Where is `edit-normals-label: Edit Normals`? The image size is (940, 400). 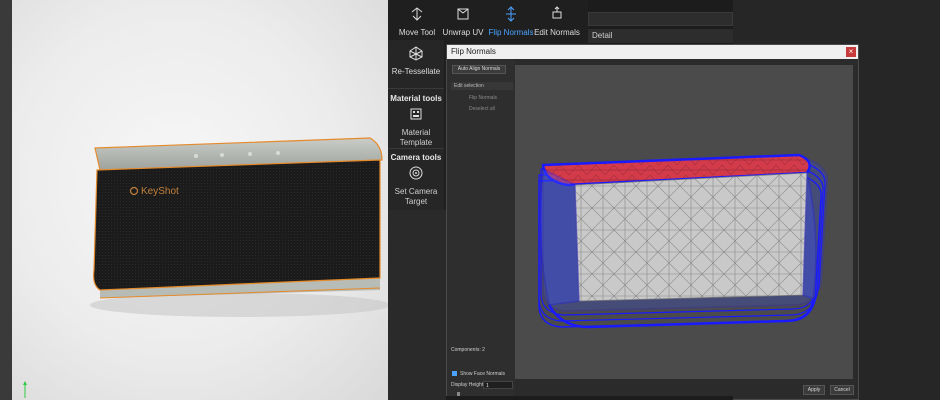 edit-normals-label: Edit Normals is located at coordinates (557, 32).